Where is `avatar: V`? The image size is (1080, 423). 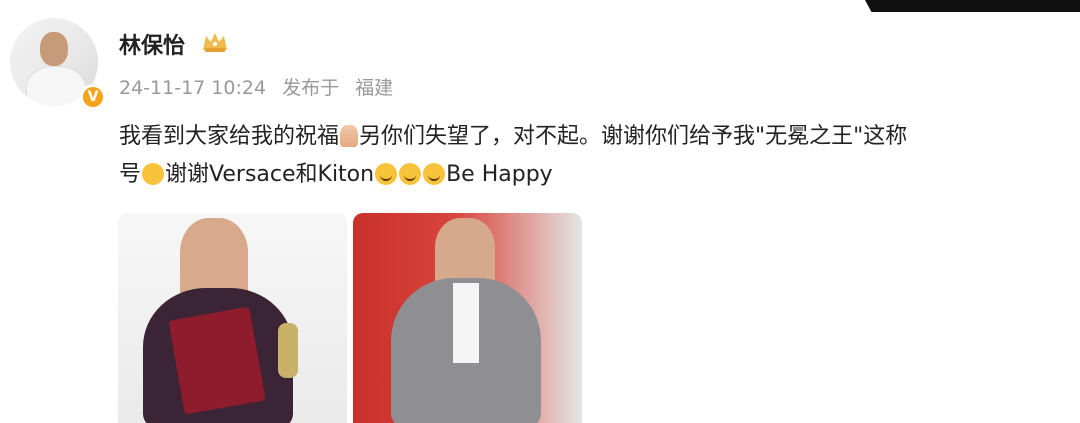 avatar: V is located at coordinates (58, 64).